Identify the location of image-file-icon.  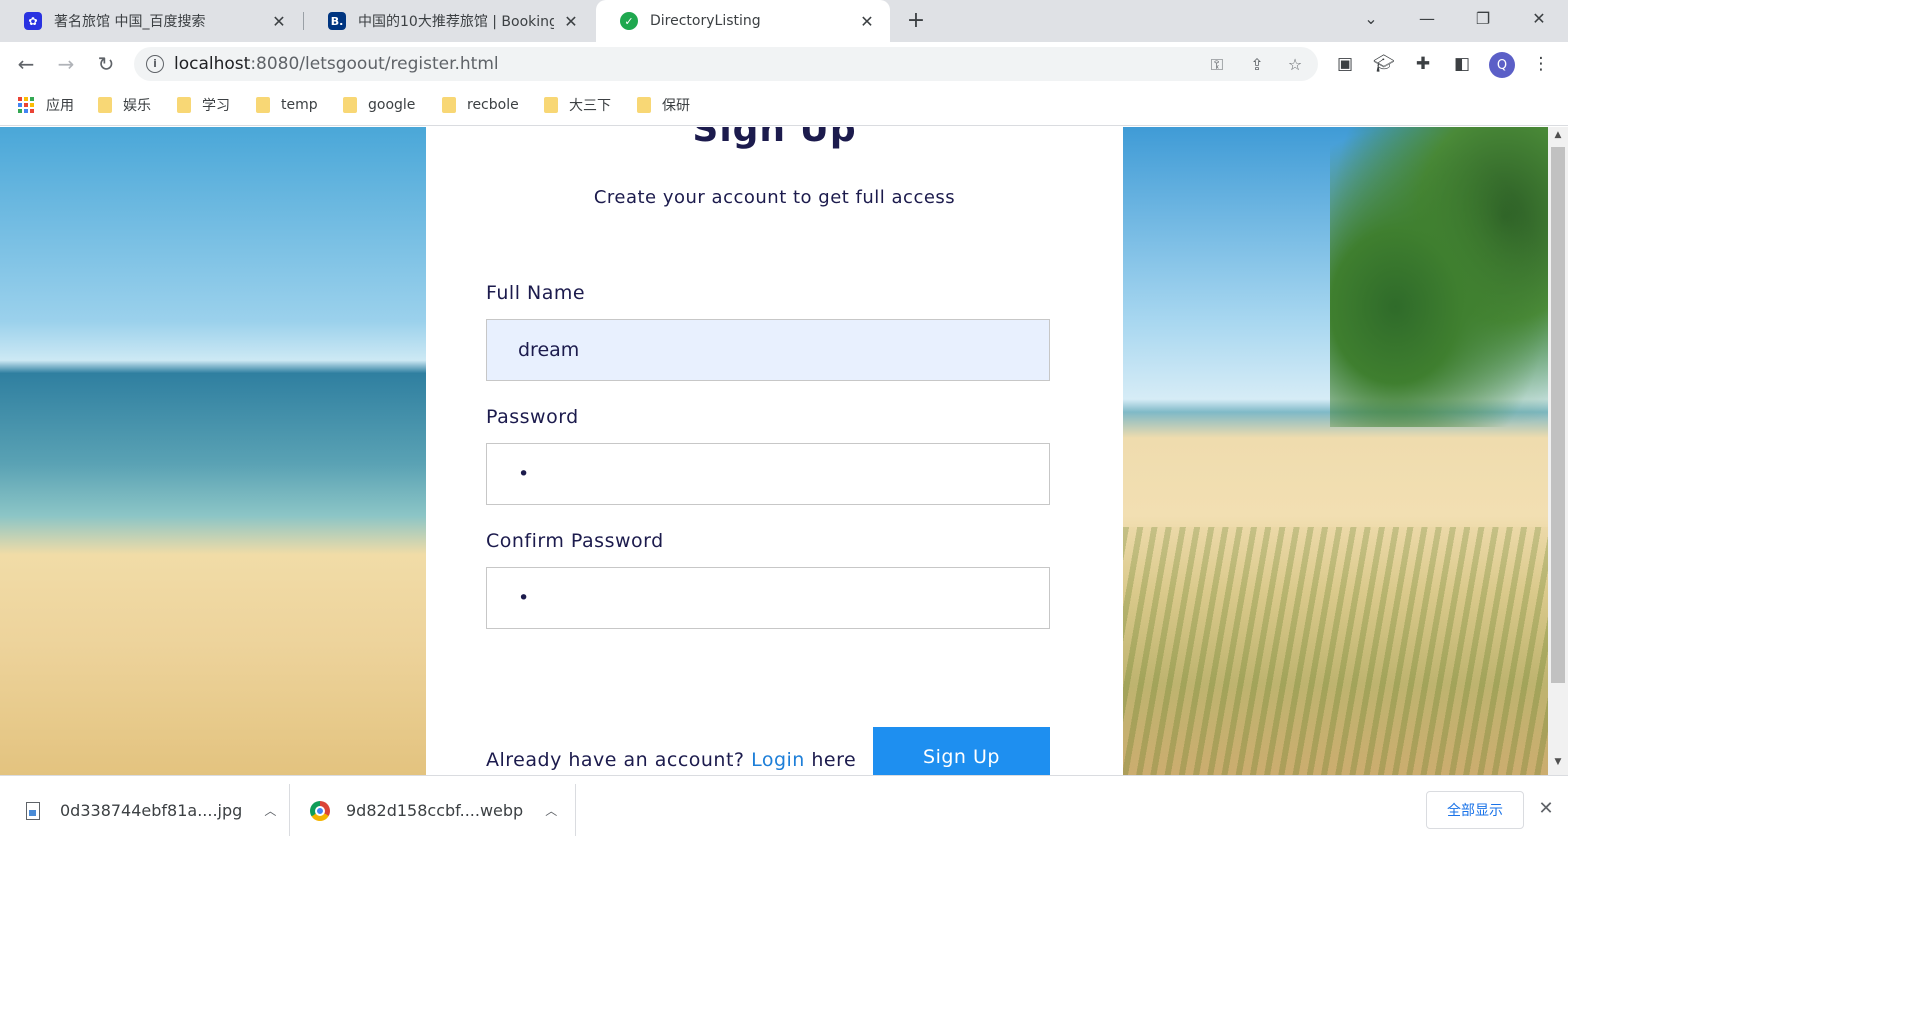
(33, 810).